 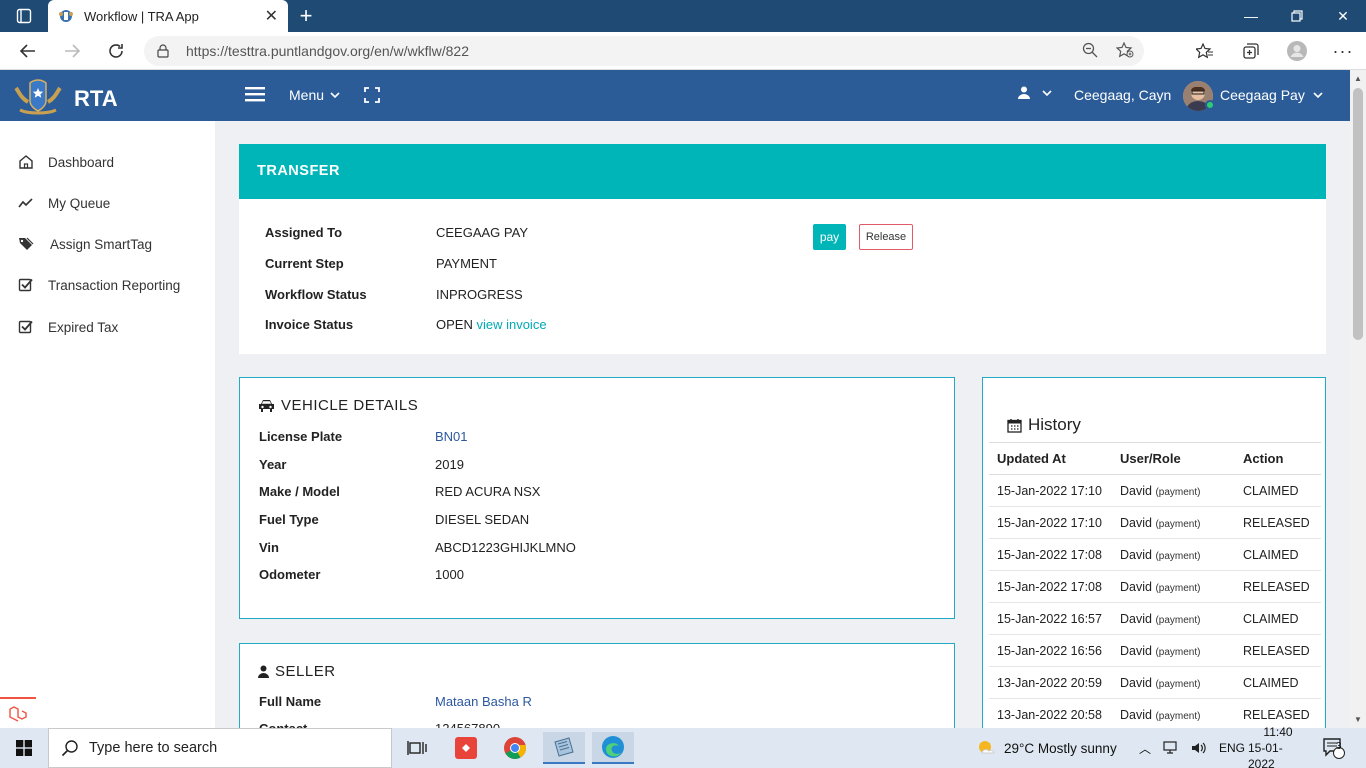 I want to click on chevron-up-icon: ︿, so click(x=1145, y=748).